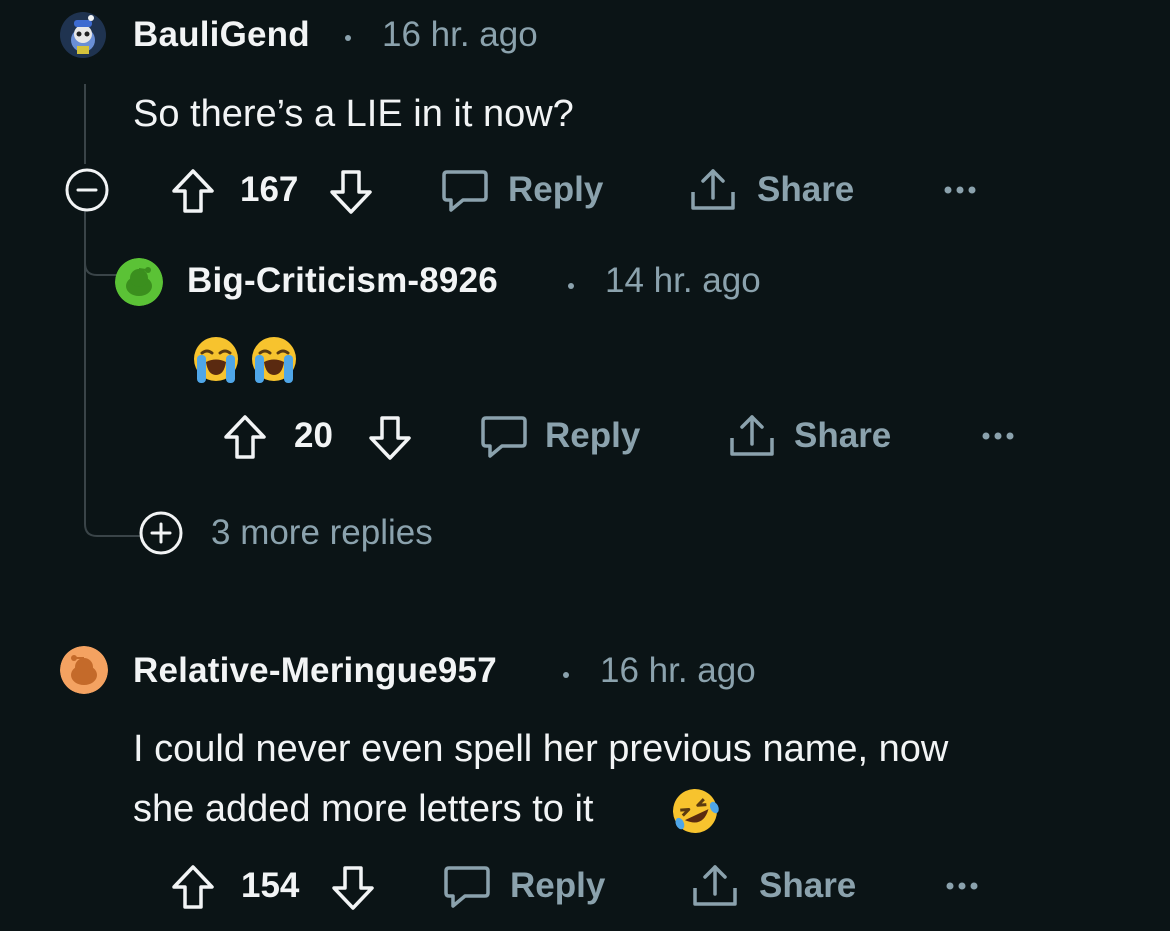 This screenshot has width=1170, height=931. What do you see at coordinates (353, 114) in the screenshot?
I see `comment-body: So there’s a LIE in it now?` at bounding box center [353, 114].